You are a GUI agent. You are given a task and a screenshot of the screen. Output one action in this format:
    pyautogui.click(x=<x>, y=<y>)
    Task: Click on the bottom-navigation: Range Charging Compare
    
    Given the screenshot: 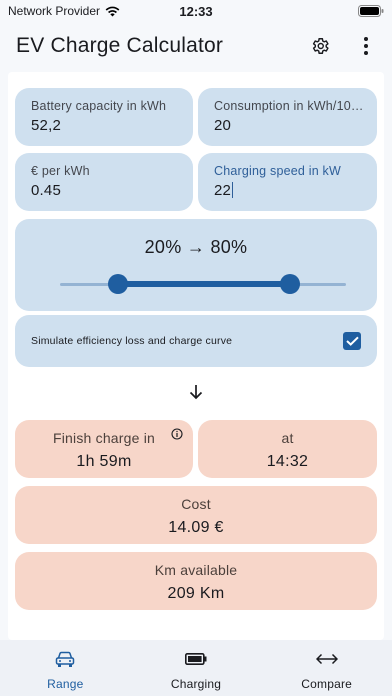 What is the action you would take?
    pyautogui.click(x=196, y=668)
    